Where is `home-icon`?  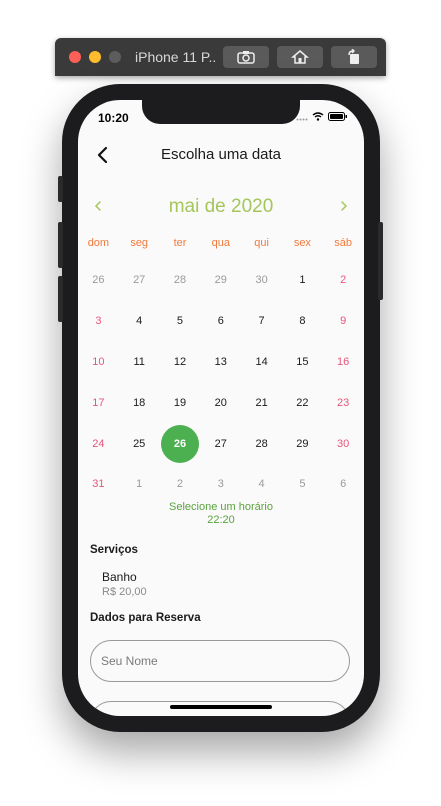
home-icon is located at coordinates (300, 57).